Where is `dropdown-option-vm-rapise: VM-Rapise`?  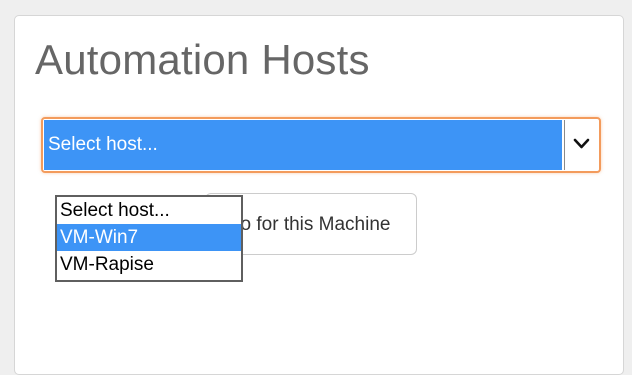 dropdown-option-vm-rapise: VM-Rapise is located at coordinates (149, 264).